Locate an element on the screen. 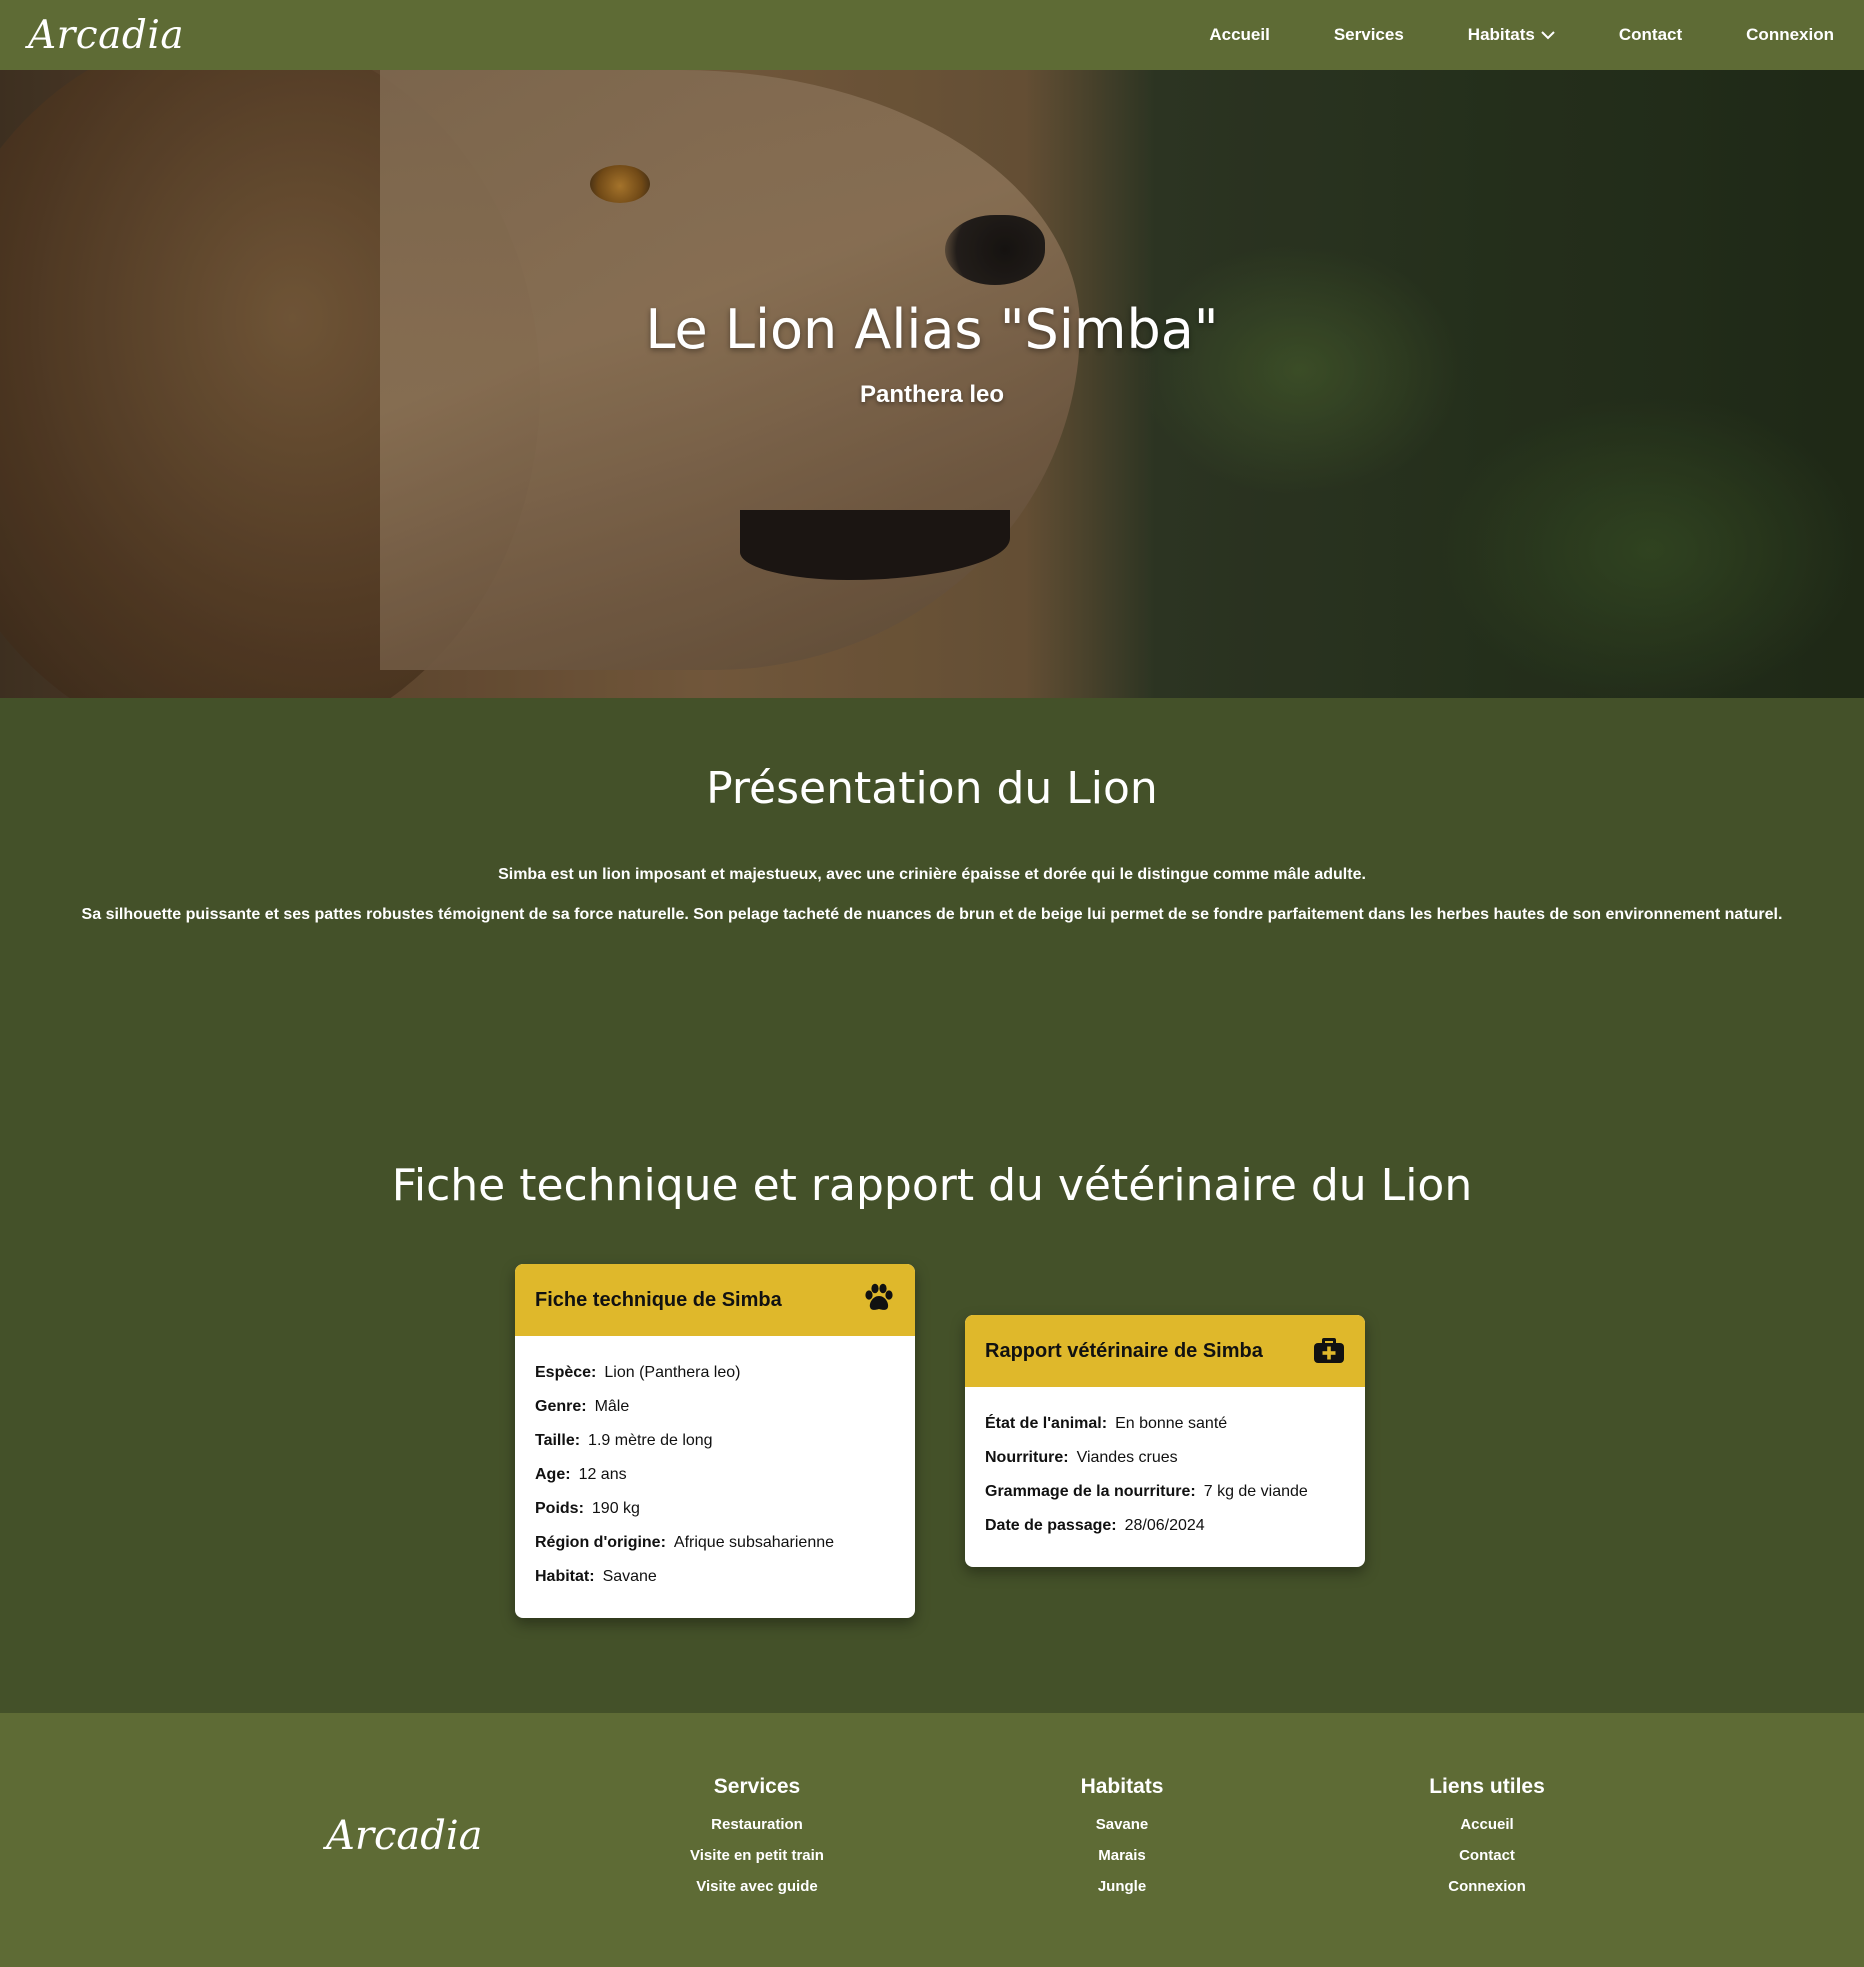 The height and width of the screenshot is (1967, 1864). footer-liens-title: Liens utiles is located at coordinates (1487, 1786).